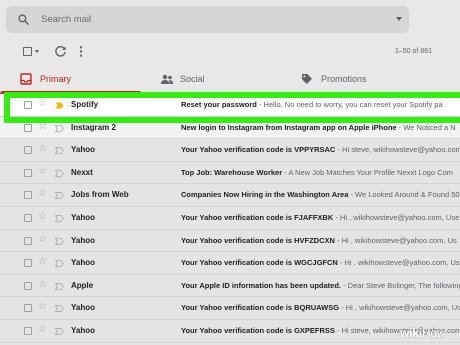 Image resolution: width=460 pixels, height=345 pixels. I want to click on tab-promotions: Promotions, so click(372, 80).